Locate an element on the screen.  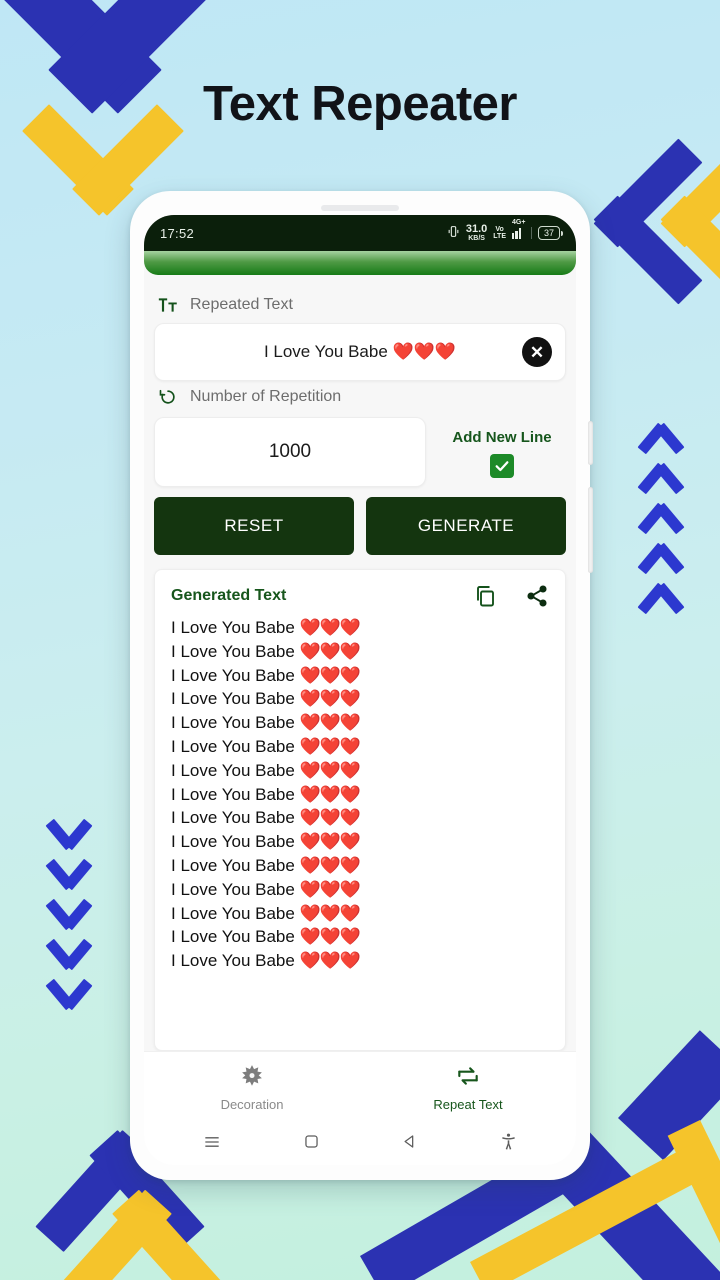
nav-label-decoration: Decoration is located at coordinates (252, 1104).